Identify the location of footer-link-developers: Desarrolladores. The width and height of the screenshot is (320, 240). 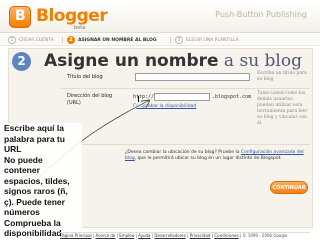
(169, 235).